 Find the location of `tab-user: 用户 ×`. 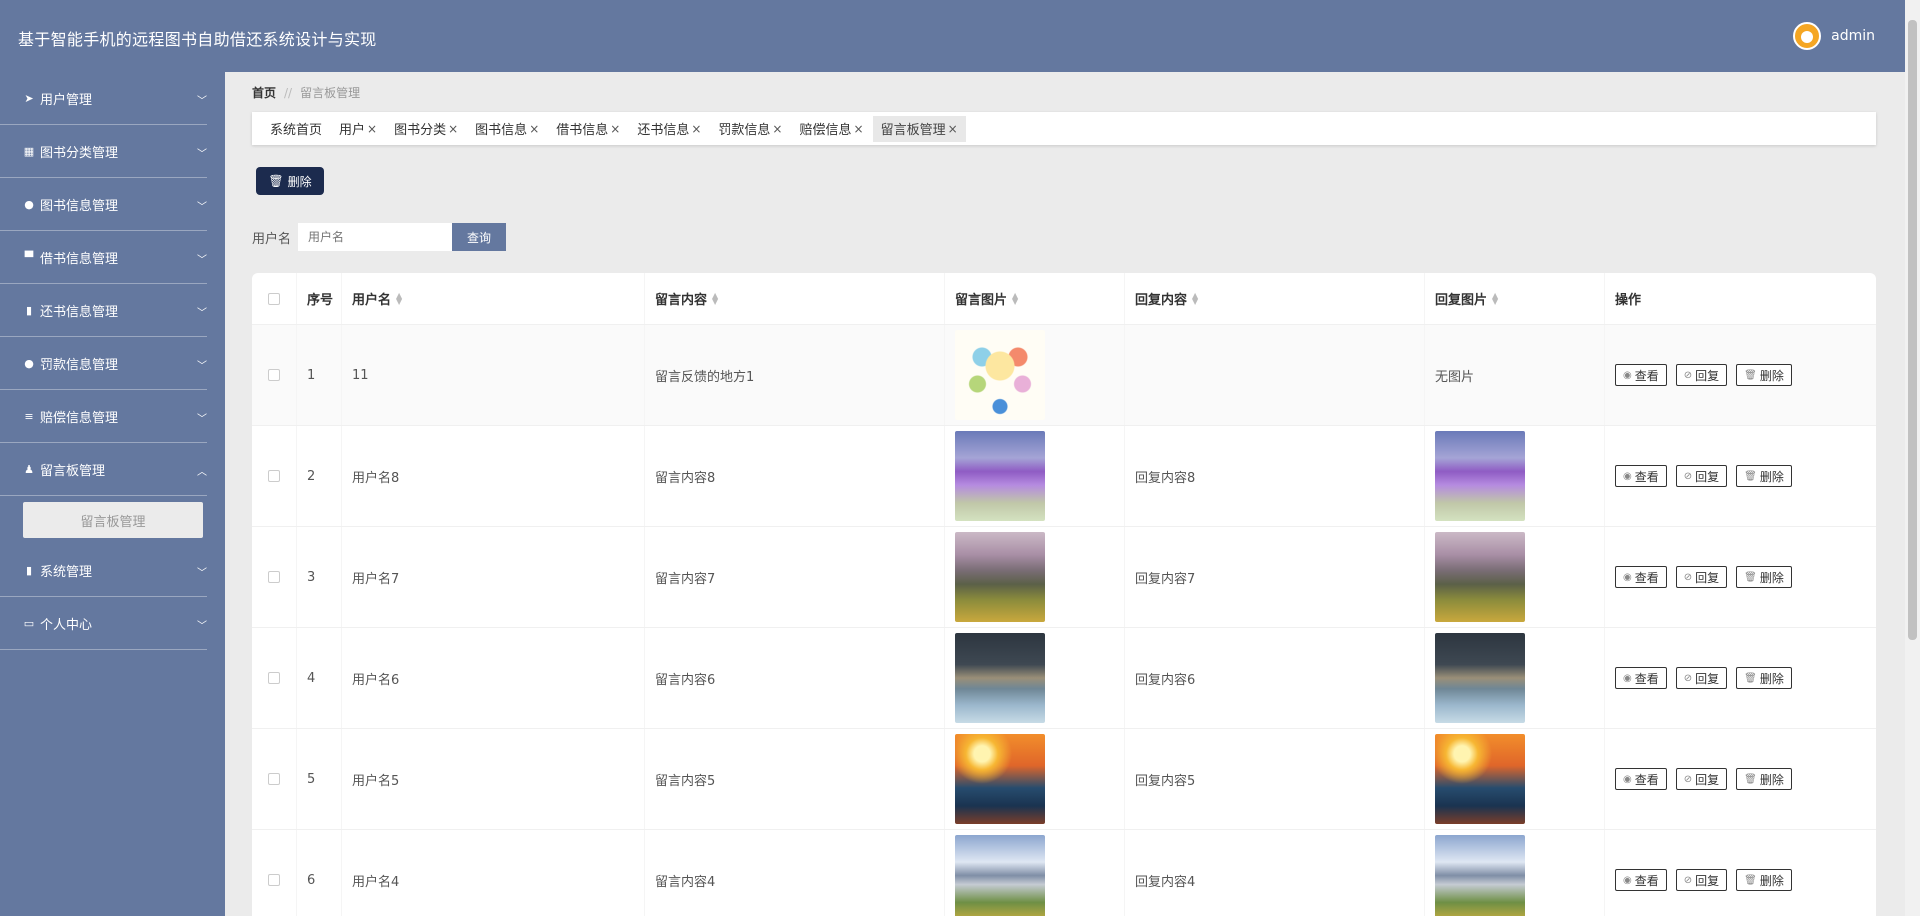

tab-user: 用户 × is located at coordinates (358, 129).